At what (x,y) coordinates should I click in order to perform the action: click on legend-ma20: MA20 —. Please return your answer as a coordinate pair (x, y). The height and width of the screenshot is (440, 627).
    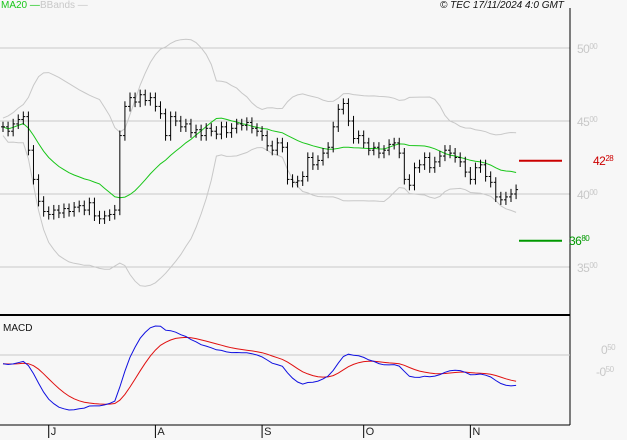
    Looking at the image, I should click on (20, 5).